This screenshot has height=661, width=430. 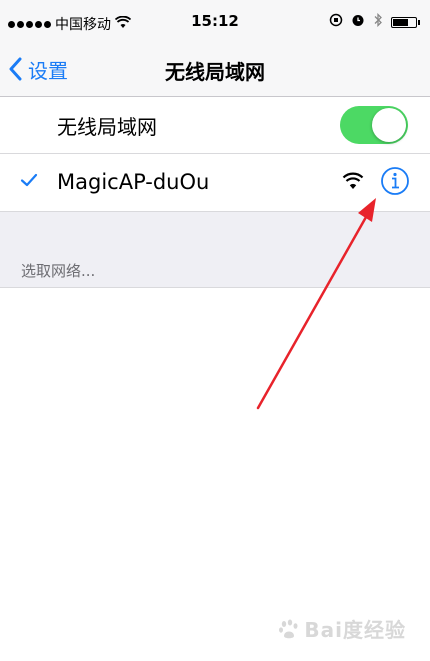 I want to click on toggle-knob, so click(x=389, y=125).